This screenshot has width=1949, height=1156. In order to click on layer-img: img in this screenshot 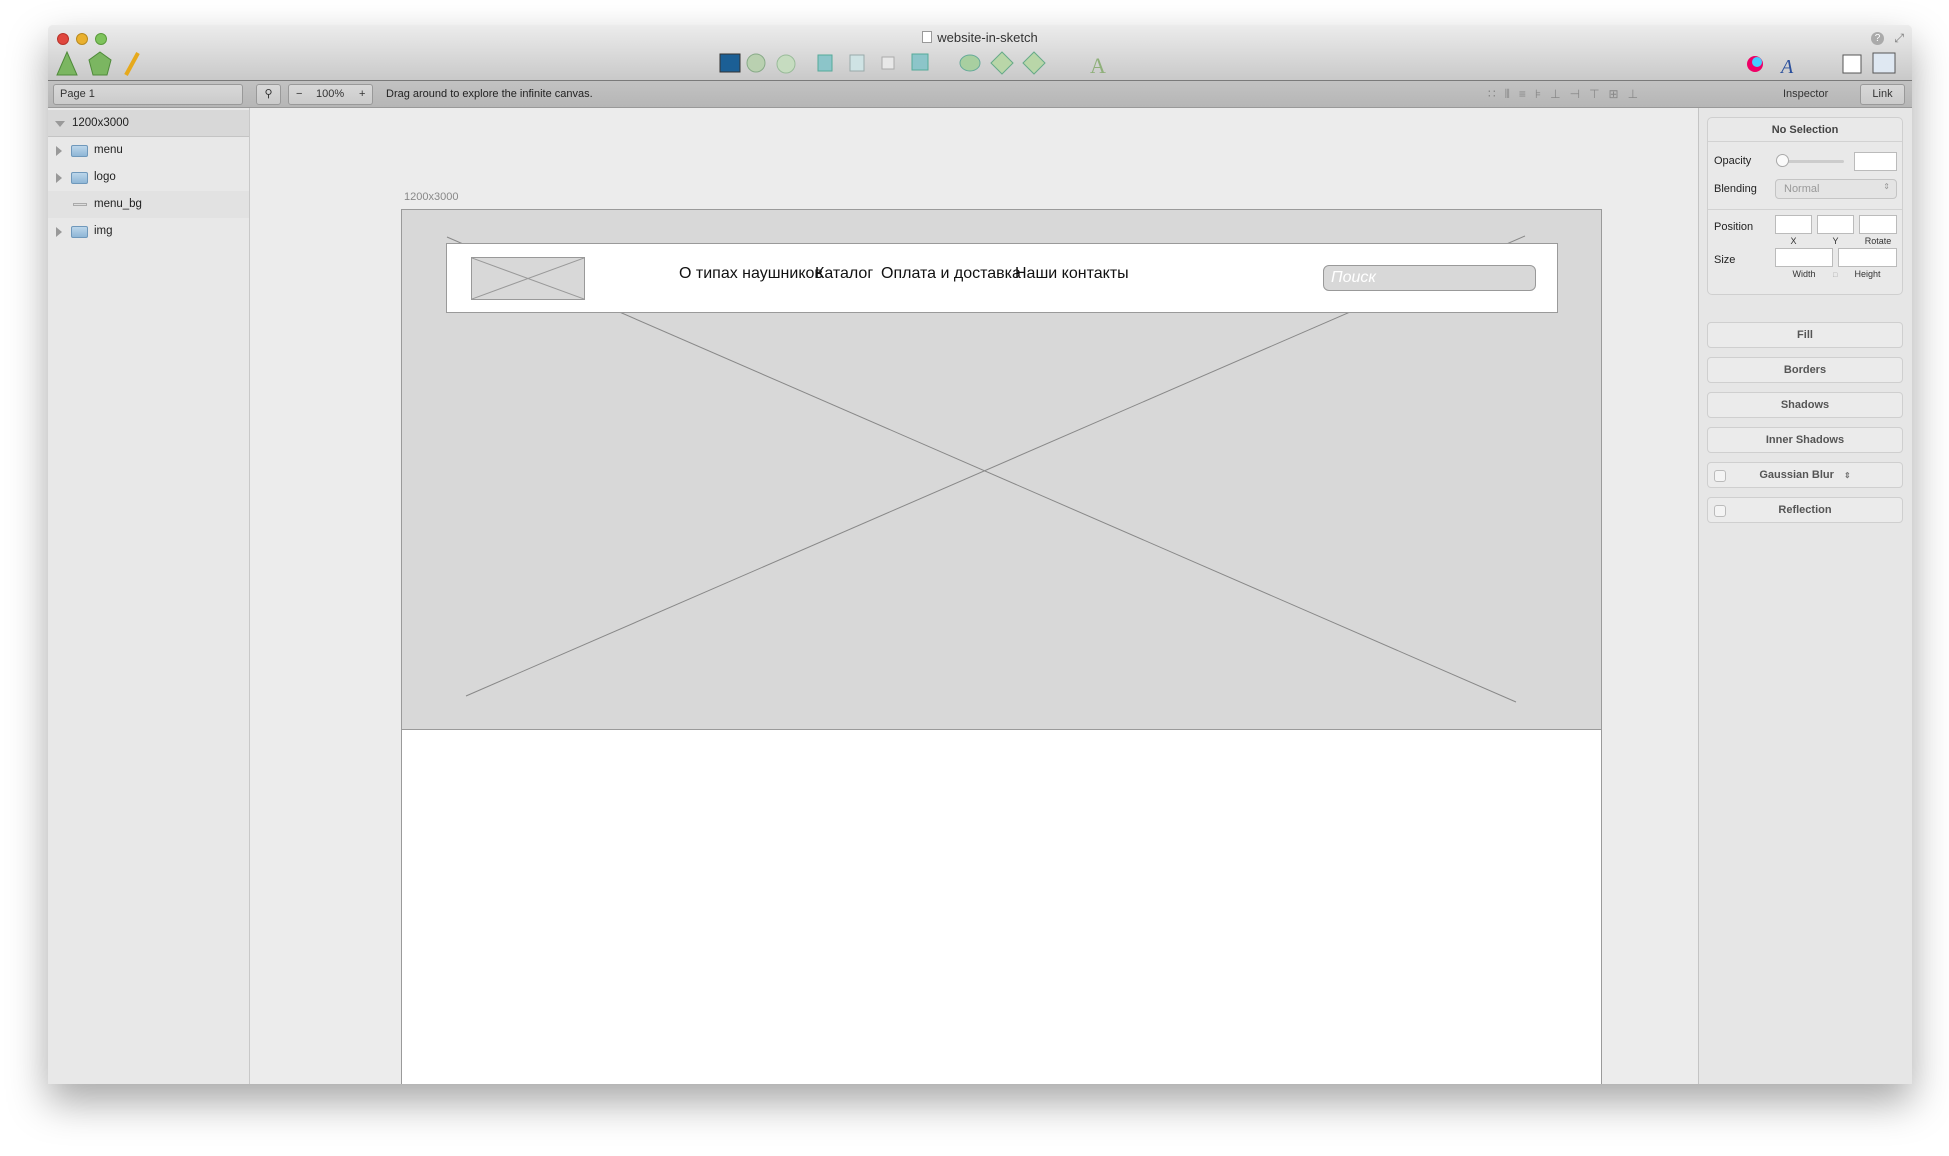, I will do `click(148, 231)`.